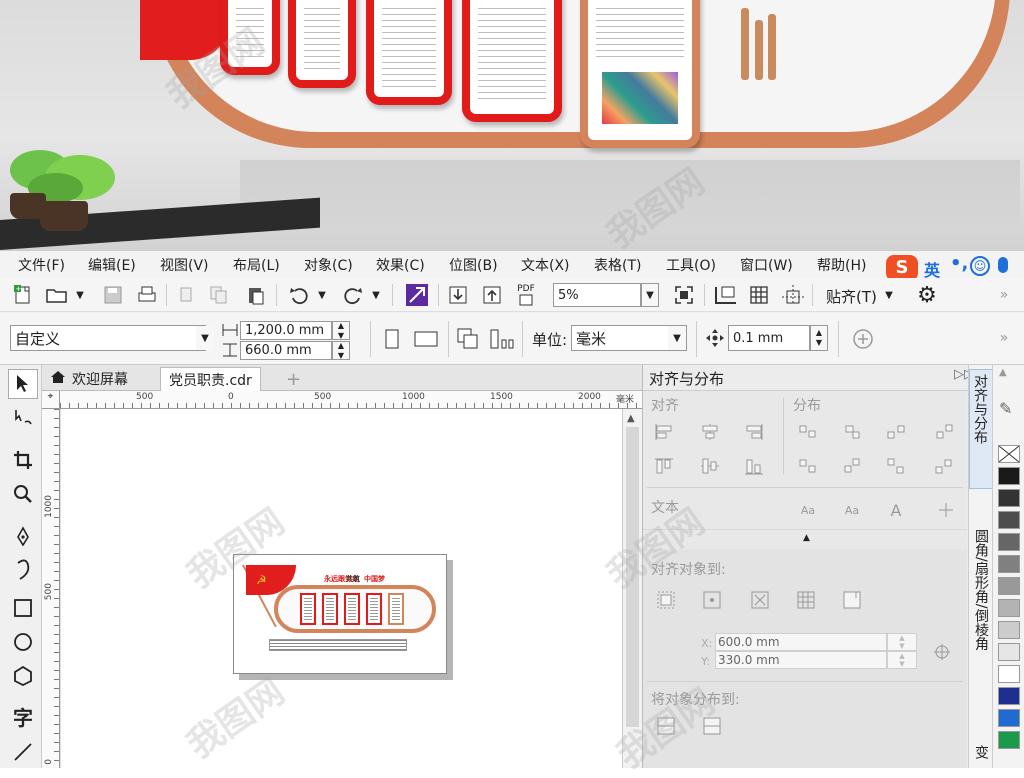 This screenshot has width=1024, height=778. I want to click on distribute-top-icon, so click(808, 466).